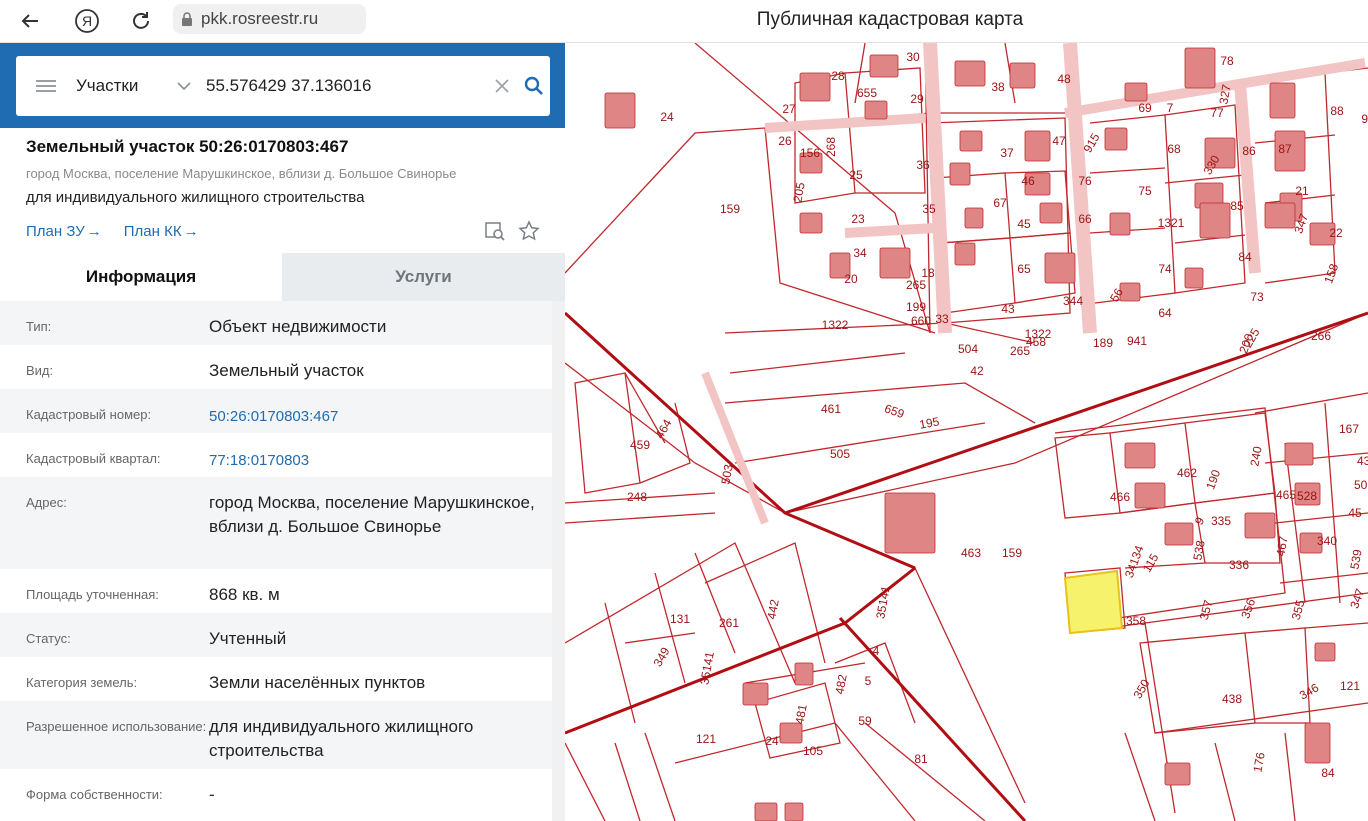 The image size is (1368, 821). I want to click on plan-kk-label: План КК, so click(153, 231).